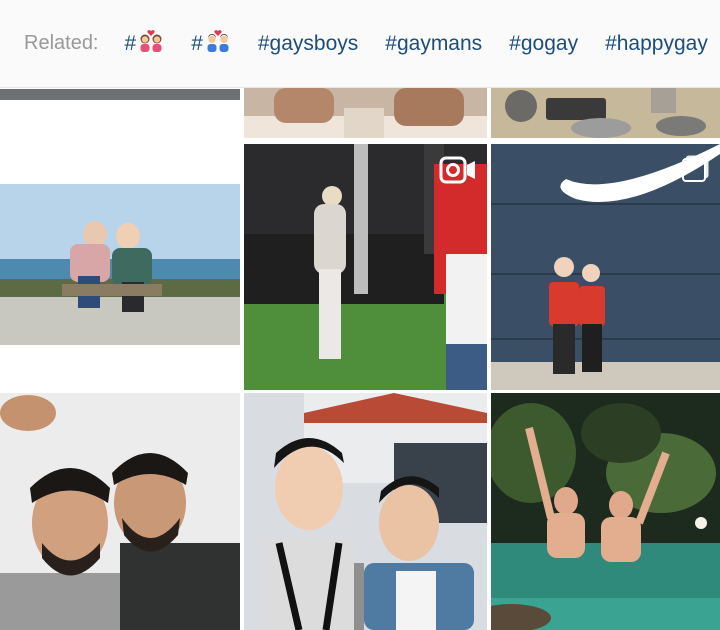 Image resolution: width=720 pixels, height=630 pixels. I want to click on couple-men-heart-icon, so click(218, 43).